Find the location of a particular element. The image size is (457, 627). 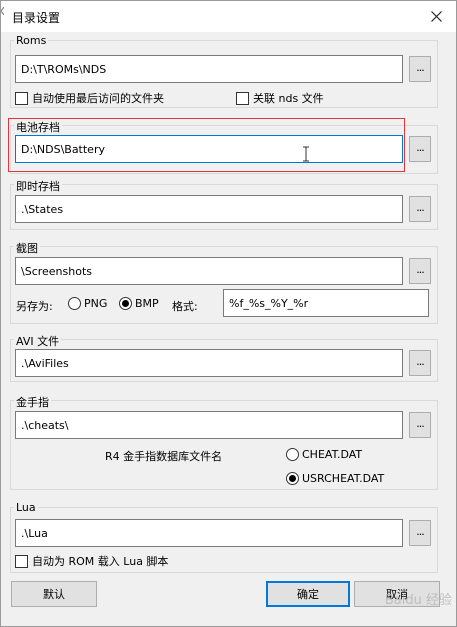

lua-autoload-checkbox: 自动为 ROM 载入 Lua 脚本 is located at coordinates (91, 561).